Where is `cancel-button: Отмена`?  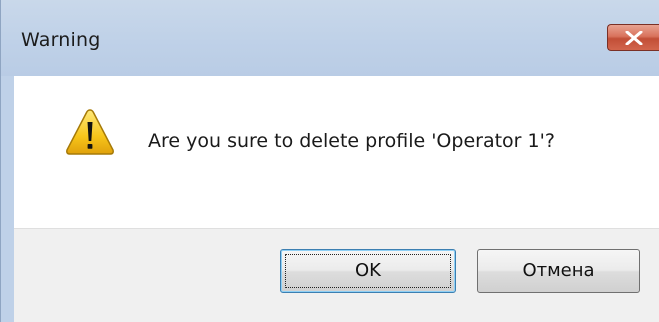
cancel-button: Отмена is located at coordinates (558, 271).